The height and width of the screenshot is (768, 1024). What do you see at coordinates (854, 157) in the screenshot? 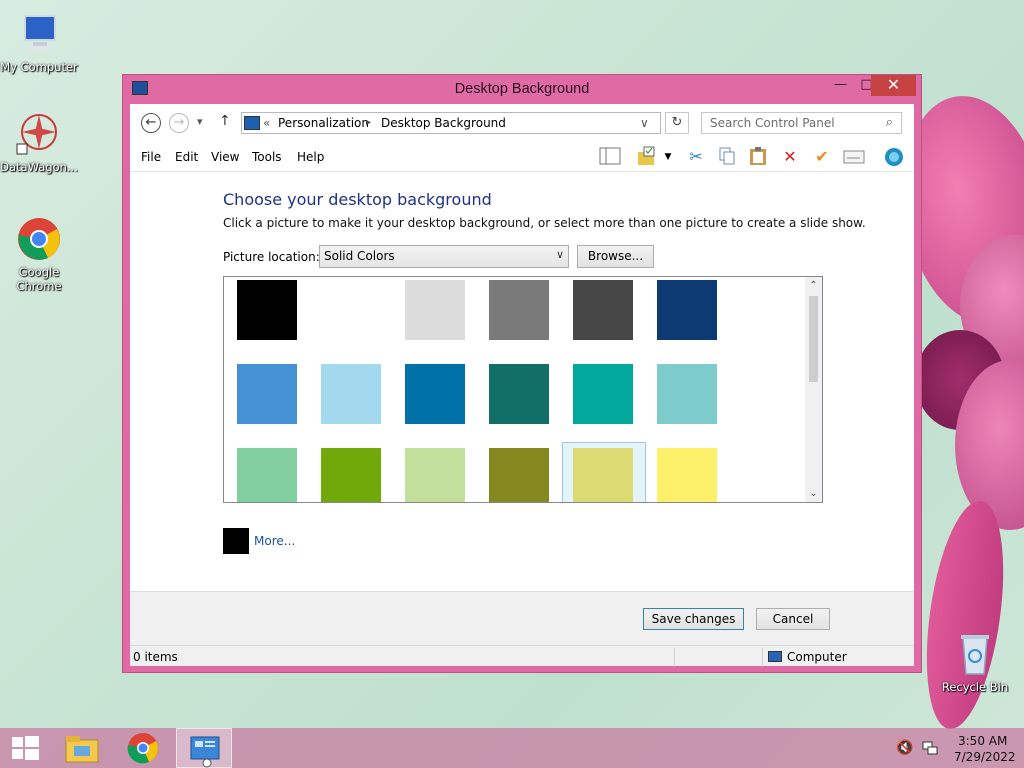
I see `properties-icon` at bounding box center [854, 157].